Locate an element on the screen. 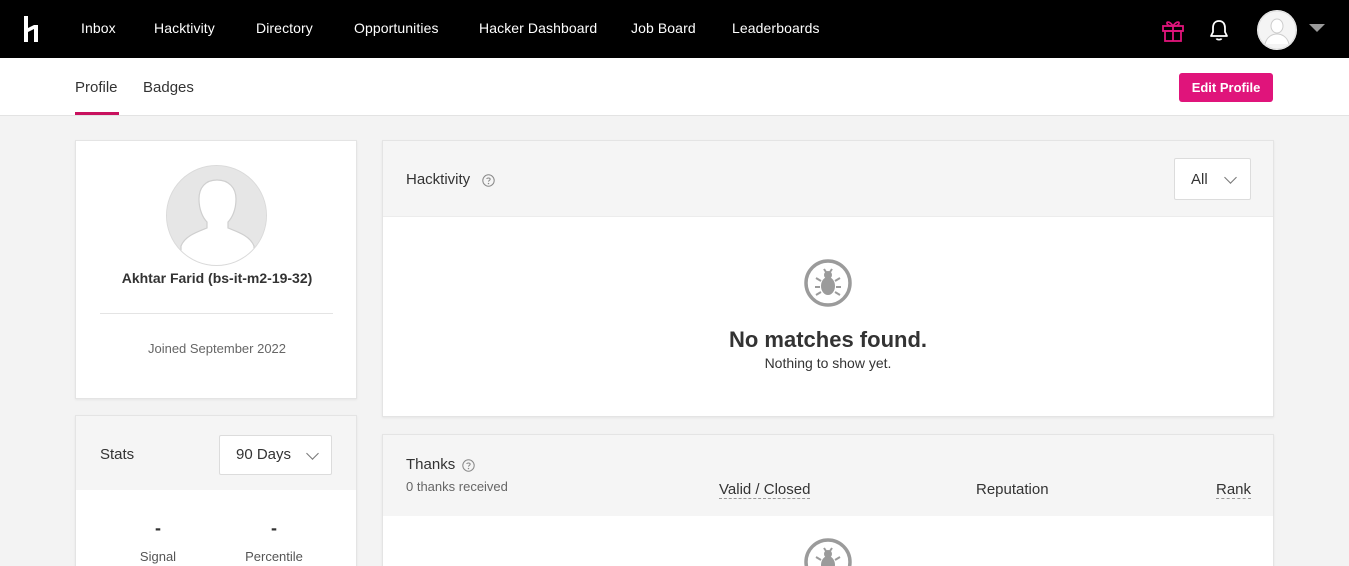 The image size is (1349, 566). profile-divider is located at coordinates (216, 313).